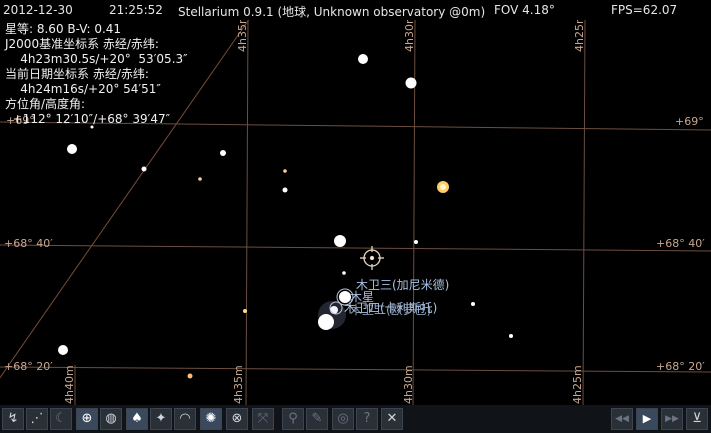 Image resolution: width=711 pixels, height=433 pixels. Describe the element at coordinates (644, 10) in the screenshot. I see `fps-display: FPS=62.07` at that location.